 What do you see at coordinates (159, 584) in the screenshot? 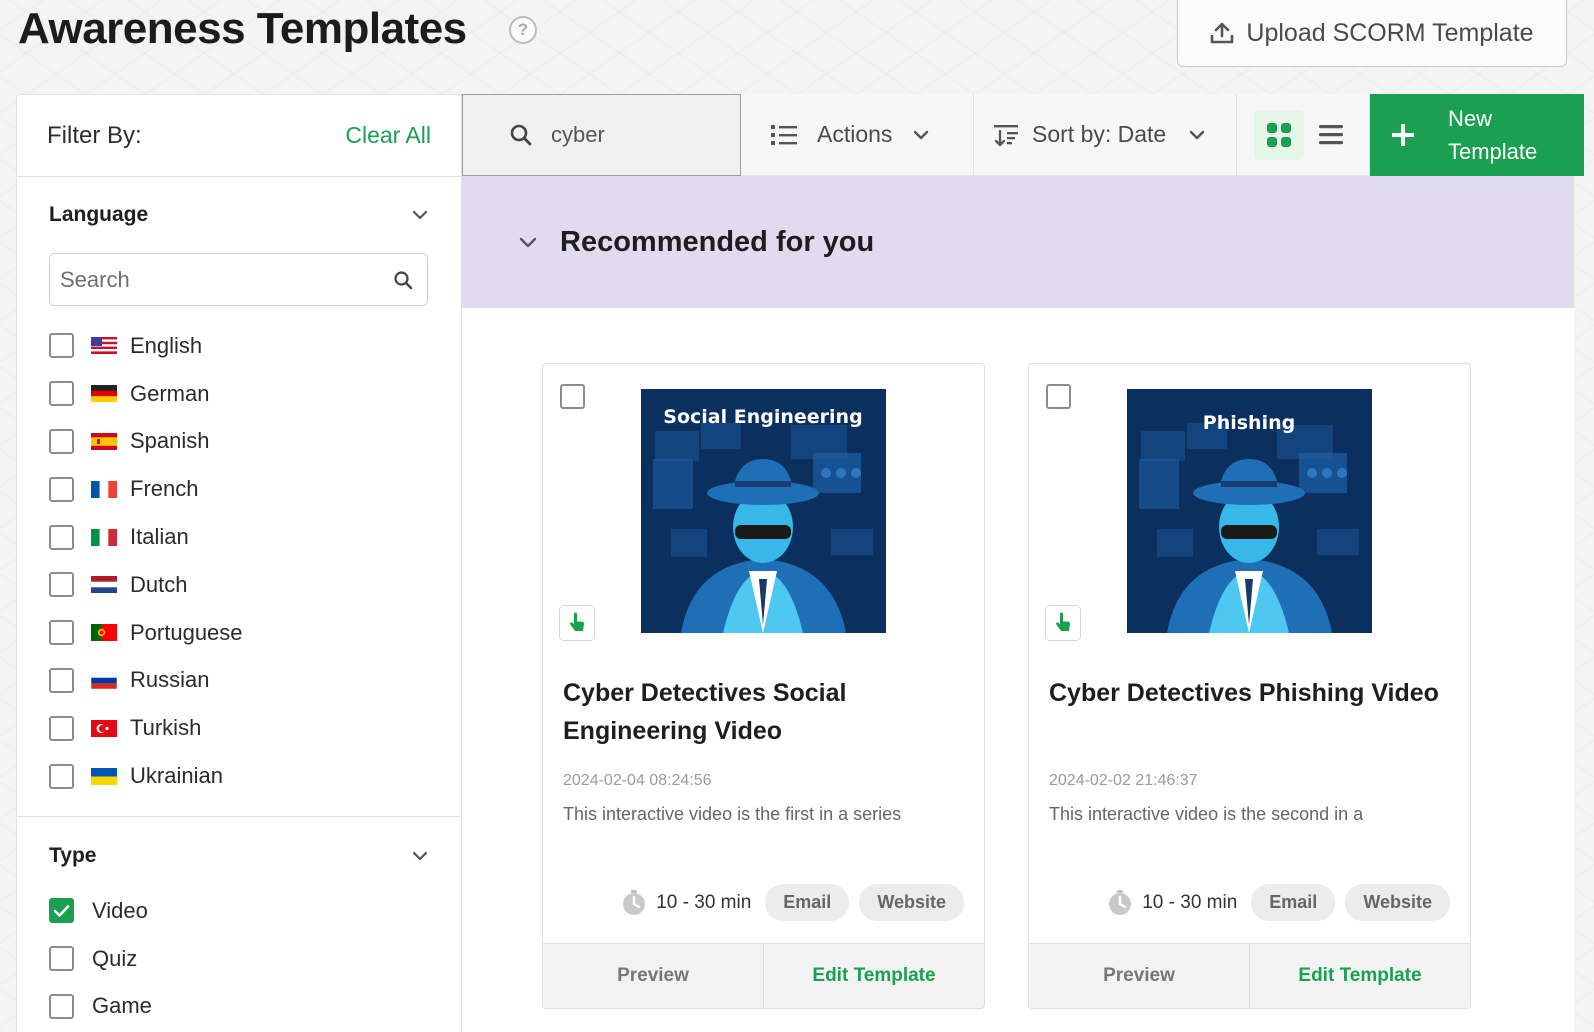
I see `language-label: Dutch` at bounding box center [159, 584].